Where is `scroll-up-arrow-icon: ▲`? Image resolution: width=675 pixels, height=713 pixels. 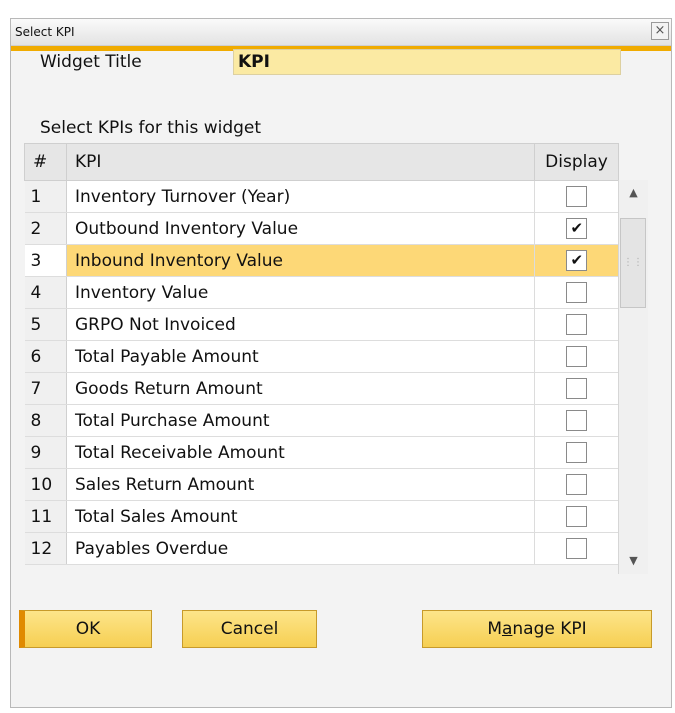
scroll-up-arrow-icon: ▲ is located at coordinates (633, 193).